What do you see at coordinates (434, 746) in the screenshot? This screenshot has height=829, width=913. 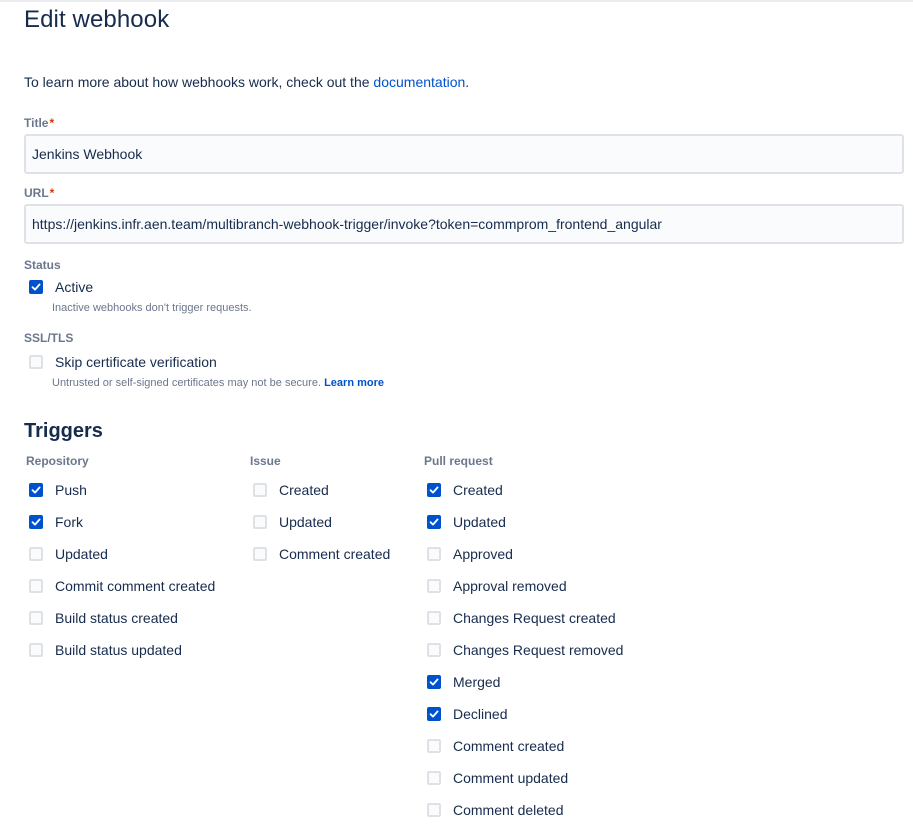 I see `pull-request-comment-created-checkbox` at bounding box center [434, 746].